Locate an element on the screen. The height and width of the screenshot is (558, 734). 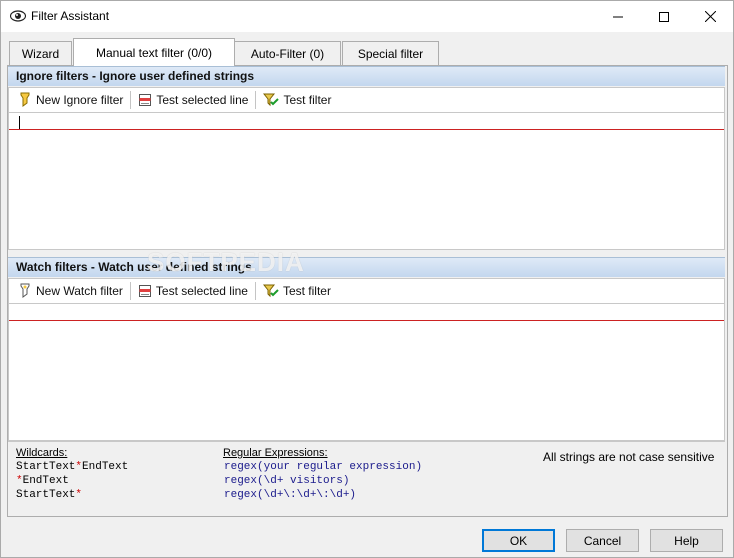
ok-button: OK is located at coordinates (518, 540).